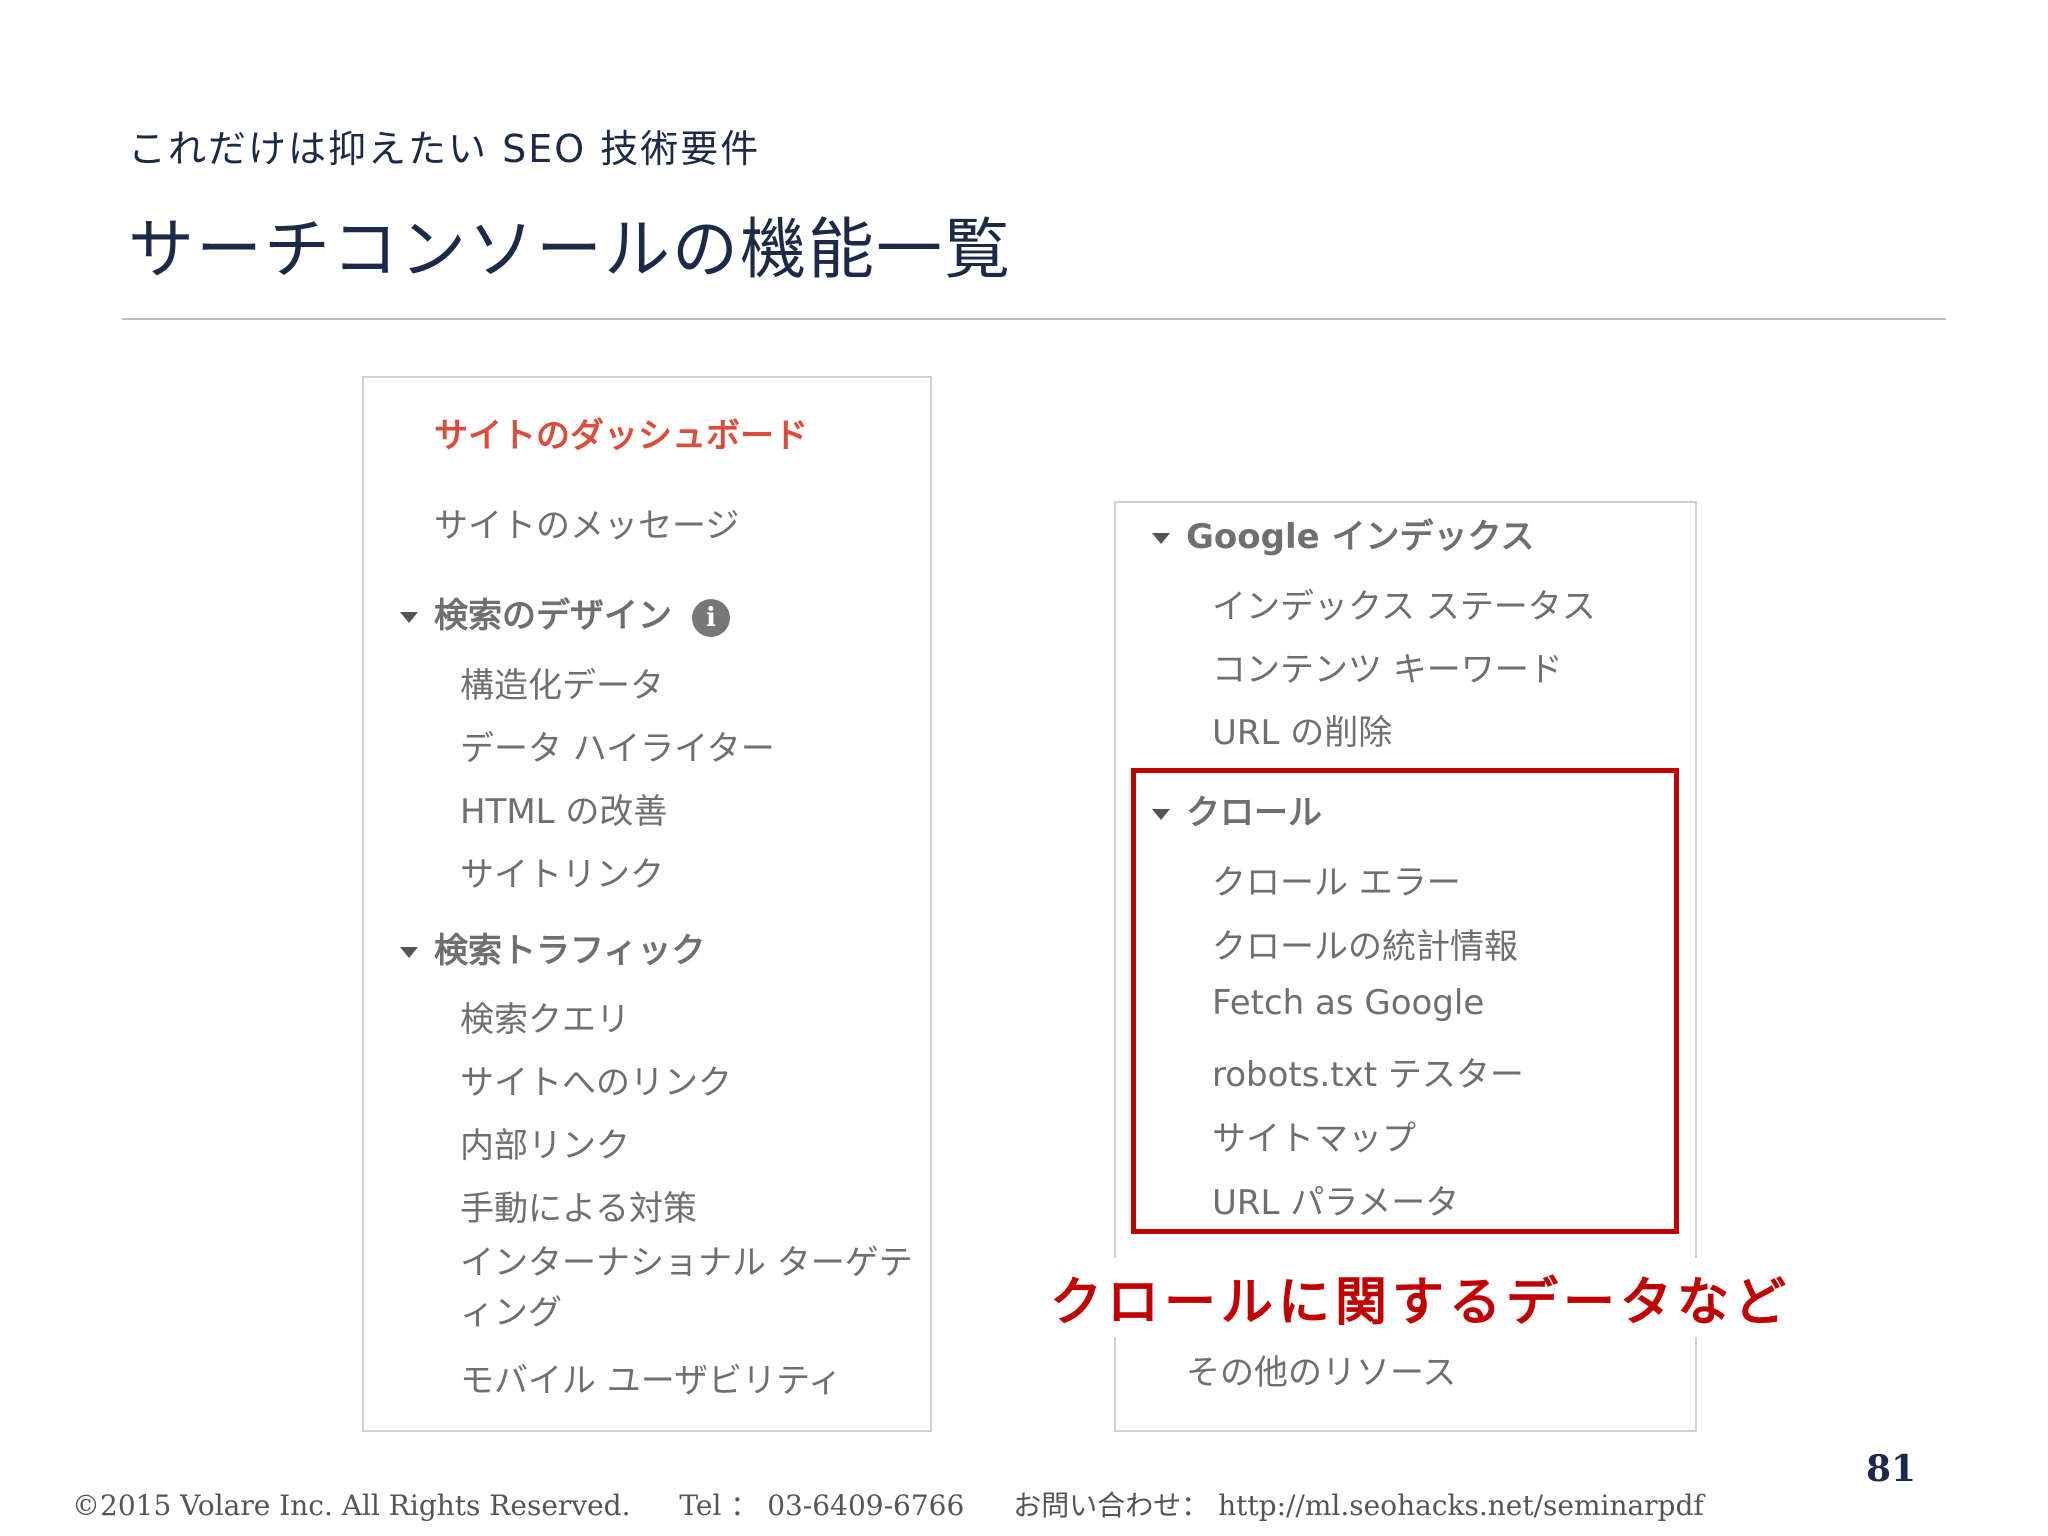 This screenshot has width=2048, height=1536. Describe the element at coordinates (1321, 1369) in the screenshot. I see `nav-item-other-resources: その他のリソース` at that location.